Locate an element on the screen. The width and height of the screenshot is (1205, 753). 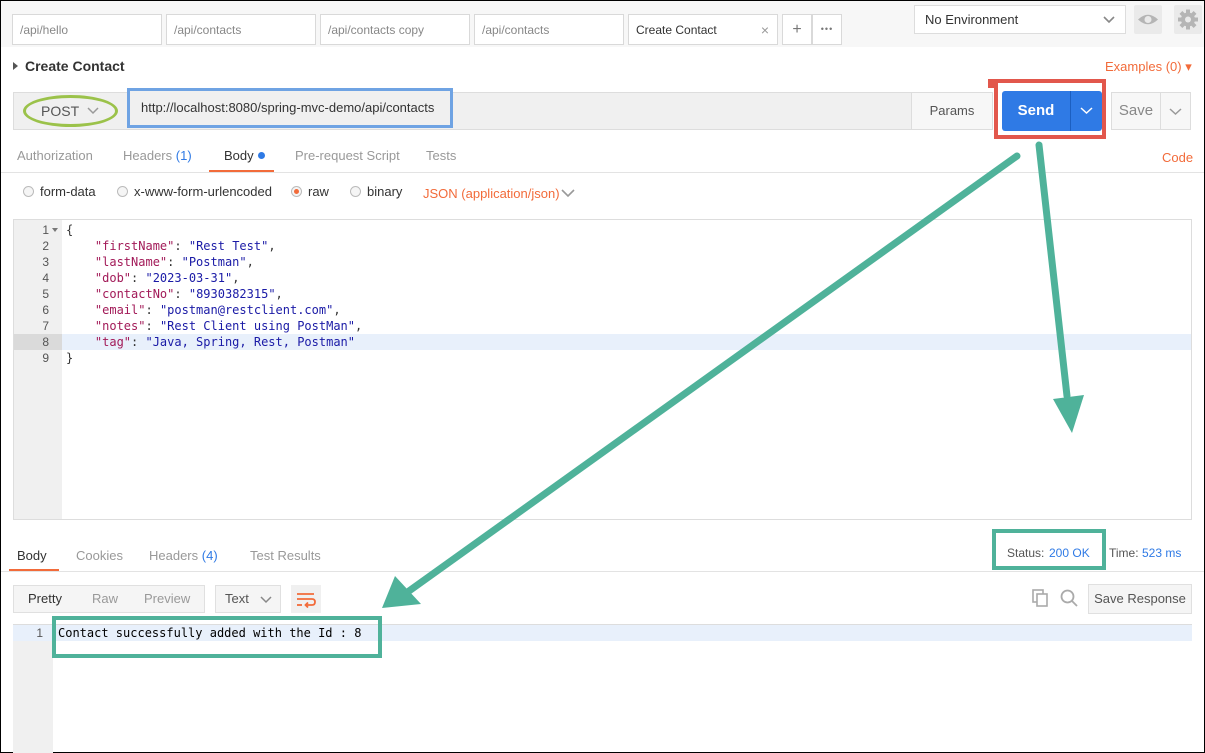
editor-line: 8 "tag": "Java, Spring, Rest, Postman" is located at coordinates (602, 342).